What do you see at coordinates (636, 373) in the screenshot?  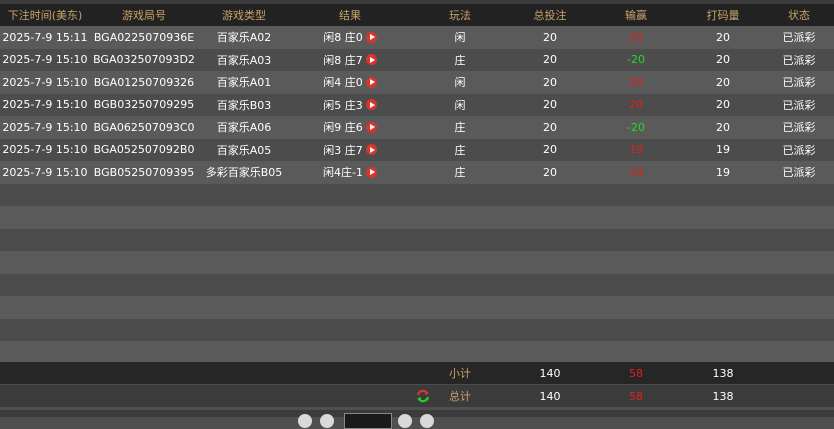 I see `subtotal-winloss: 58` at bounding box center [636, 373].